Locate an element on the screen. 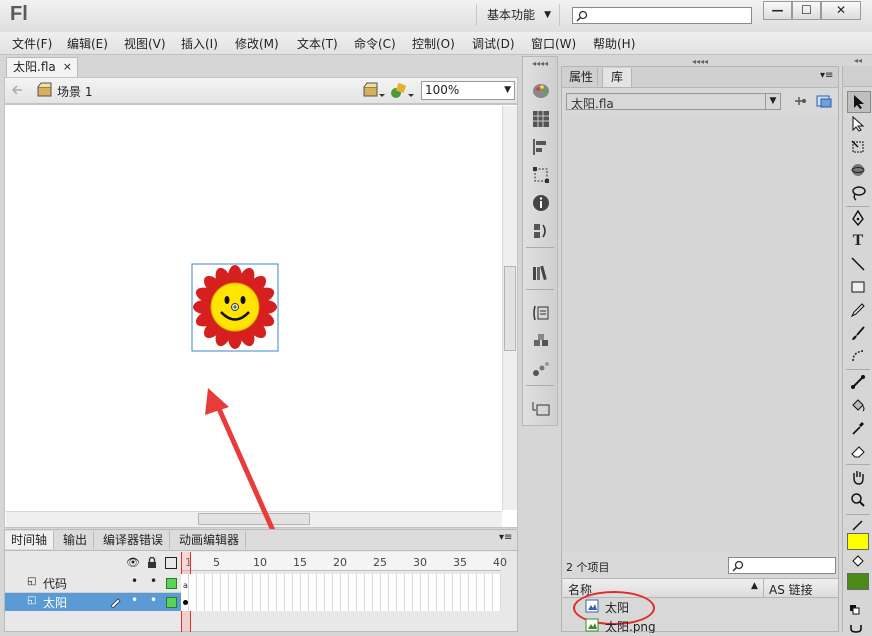 Image resolution: width=872 pixels, height=636 pixels. selection-tool is located at coordinates (859, 102).